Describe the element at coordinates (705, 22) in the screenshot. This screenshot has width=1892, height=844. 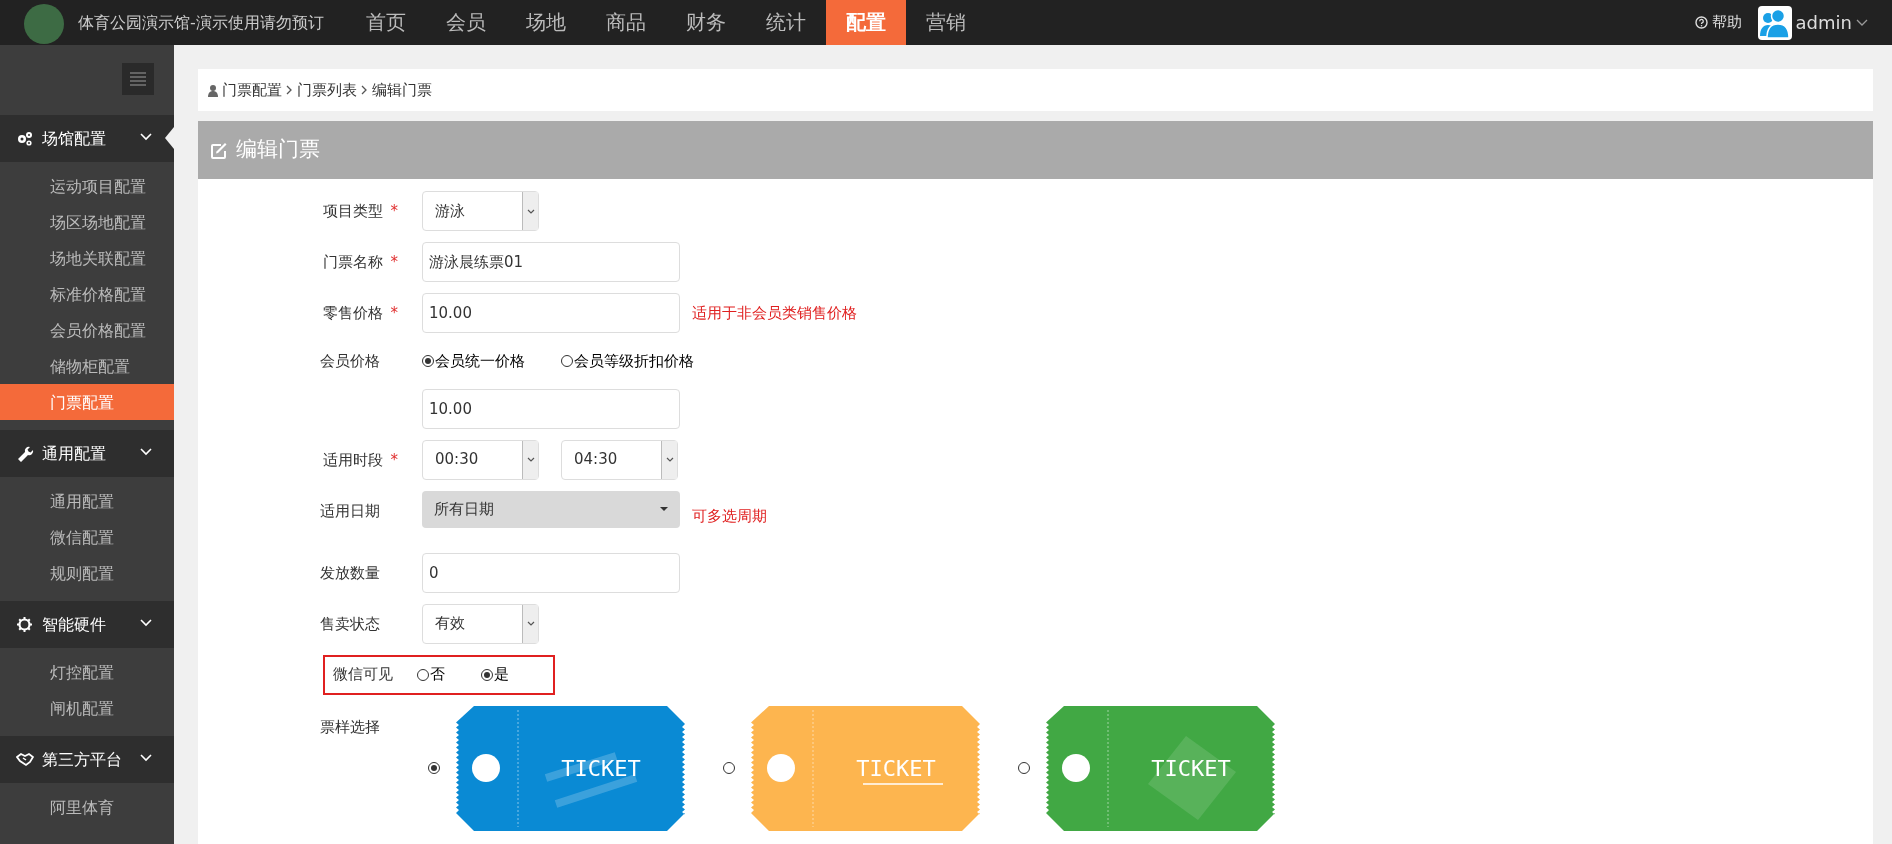
I see `nav-tab: 财务` at that location.